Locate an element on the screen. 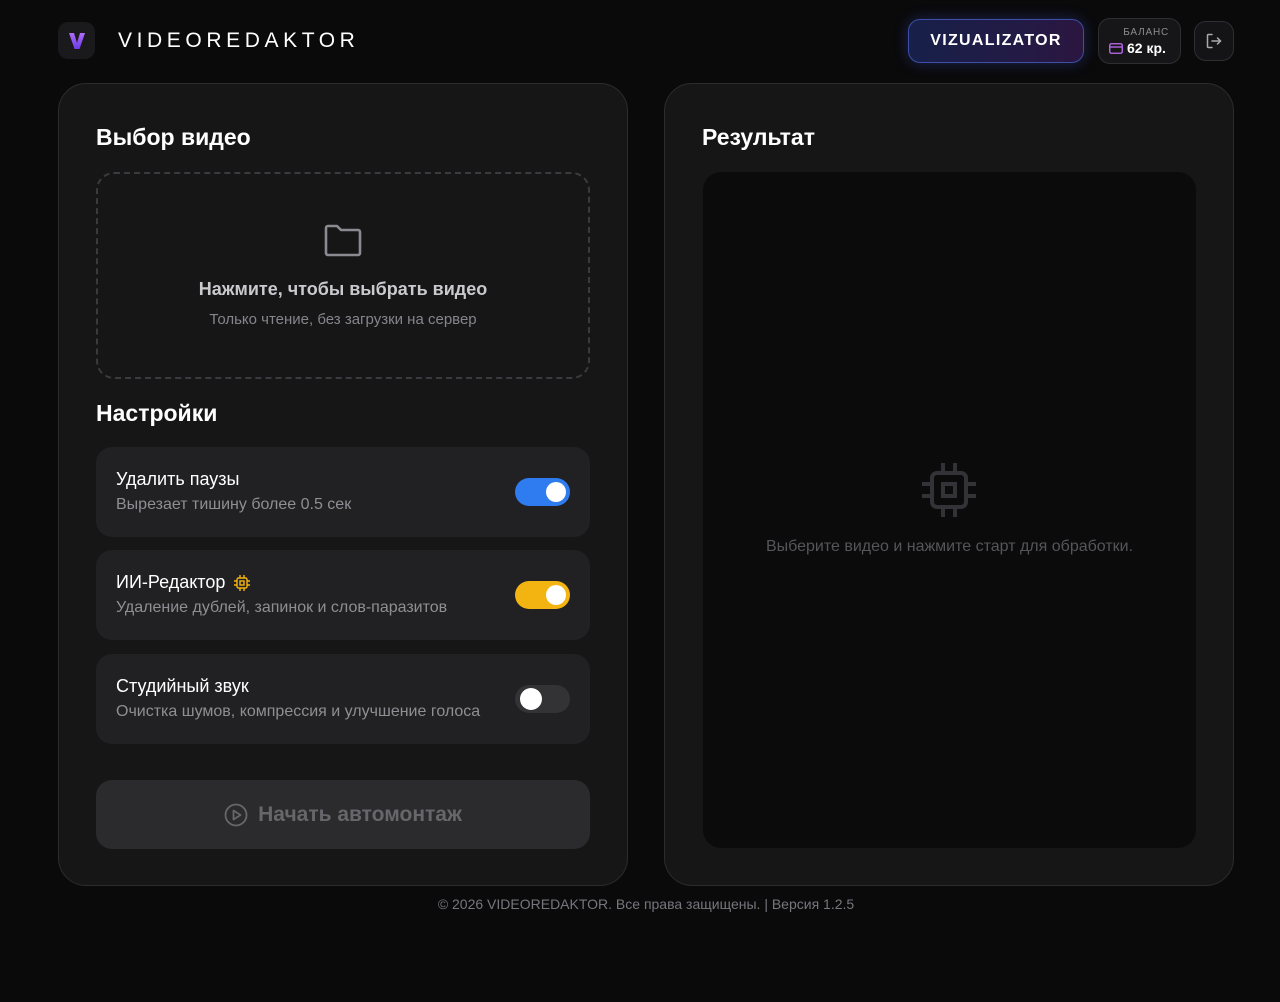 Image resolution: width=1280 pixels, height=1002 pixels. start-automontage-button: Начать автомонтаж is located at coordinates (343, 814).